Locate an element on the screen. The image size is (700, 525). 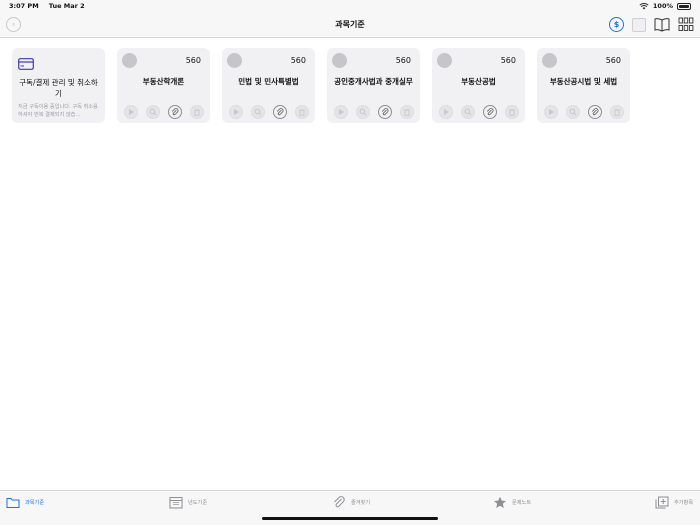
tab-subject: 과목기준 is located at coordinates (25, 502).